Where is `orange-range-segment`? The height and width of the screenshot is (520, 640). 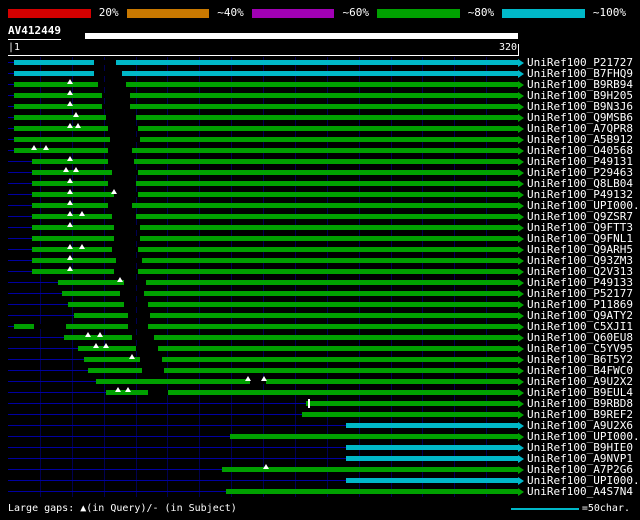
orange-range-segment is located at coordinates (168, 13).